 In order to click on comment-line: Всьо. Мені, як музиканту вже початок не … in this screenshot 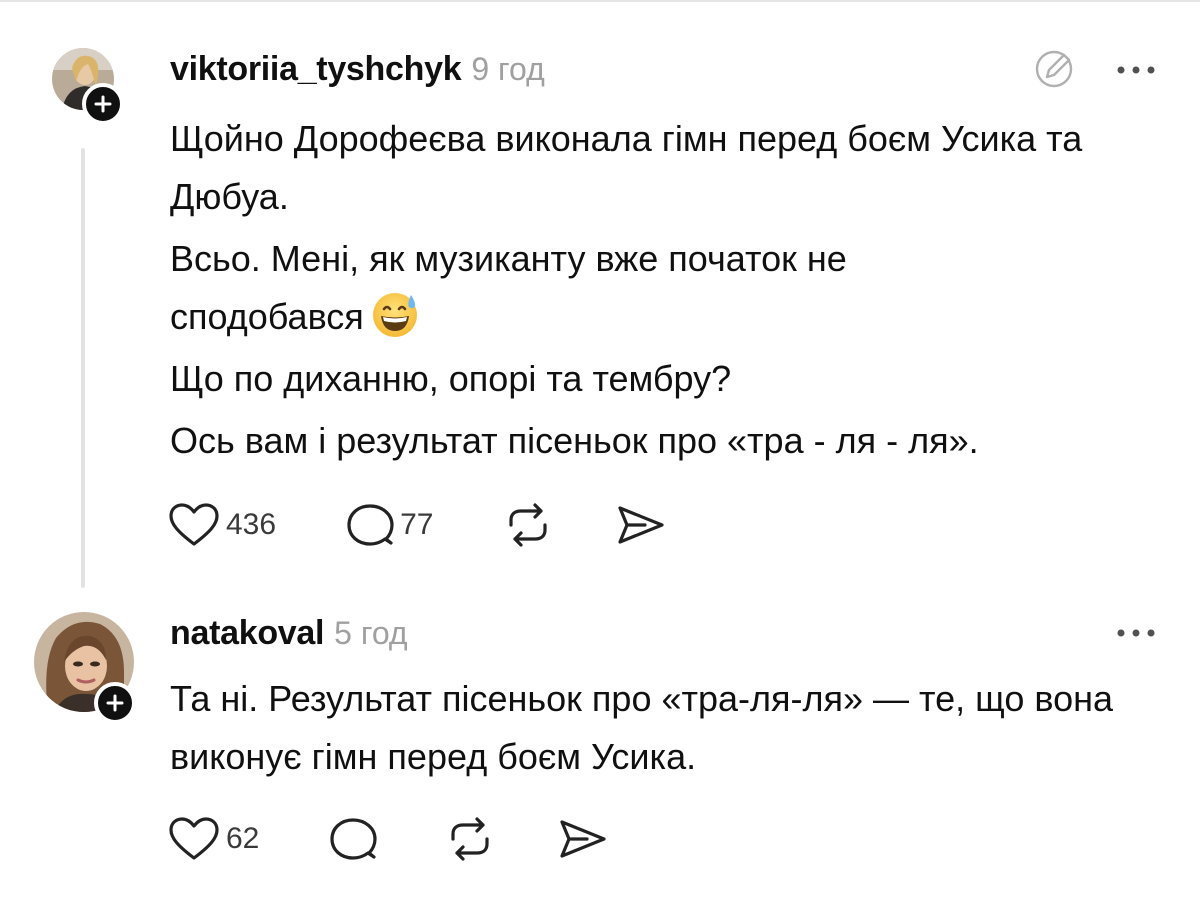, I will do `click(508, 287)`.